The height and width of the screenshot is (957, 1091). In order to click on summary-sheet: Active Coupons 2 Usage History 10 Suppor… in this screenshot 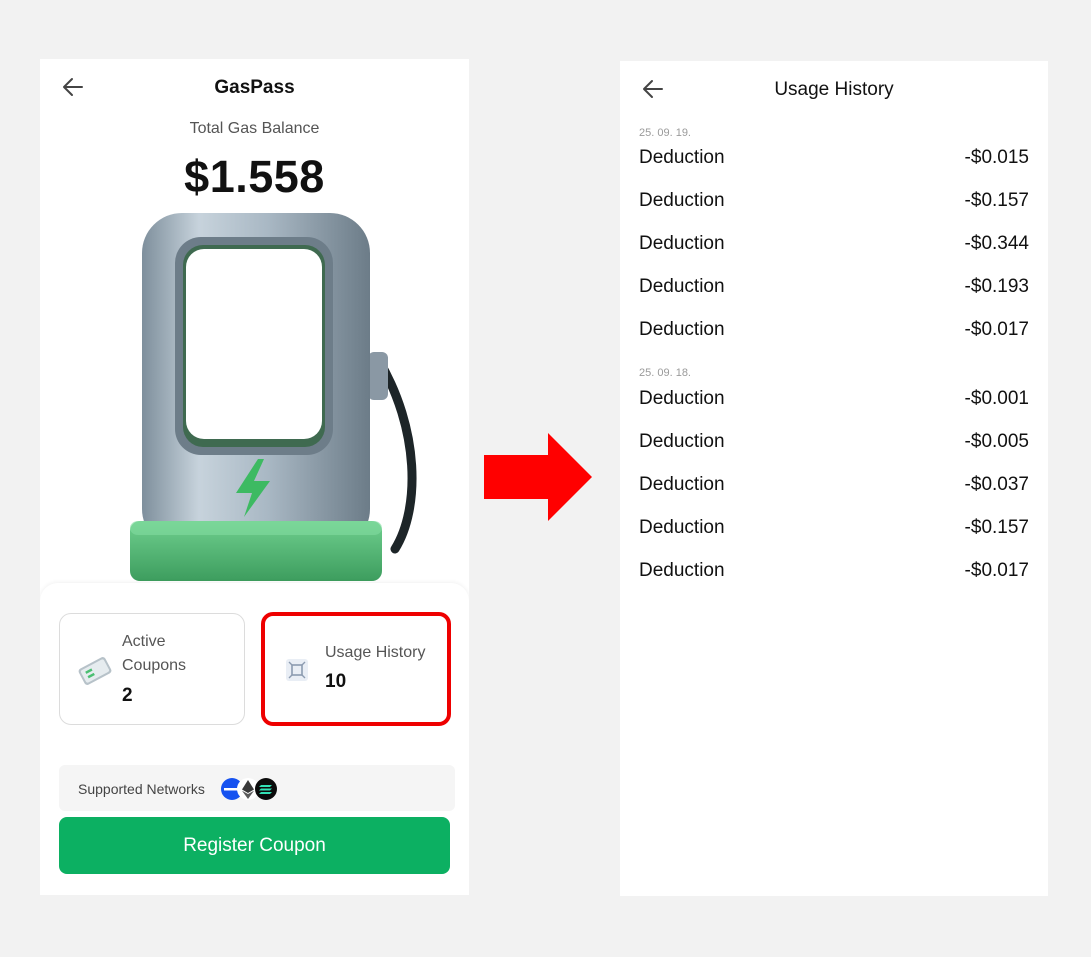, I will do `click(254, 739)`.